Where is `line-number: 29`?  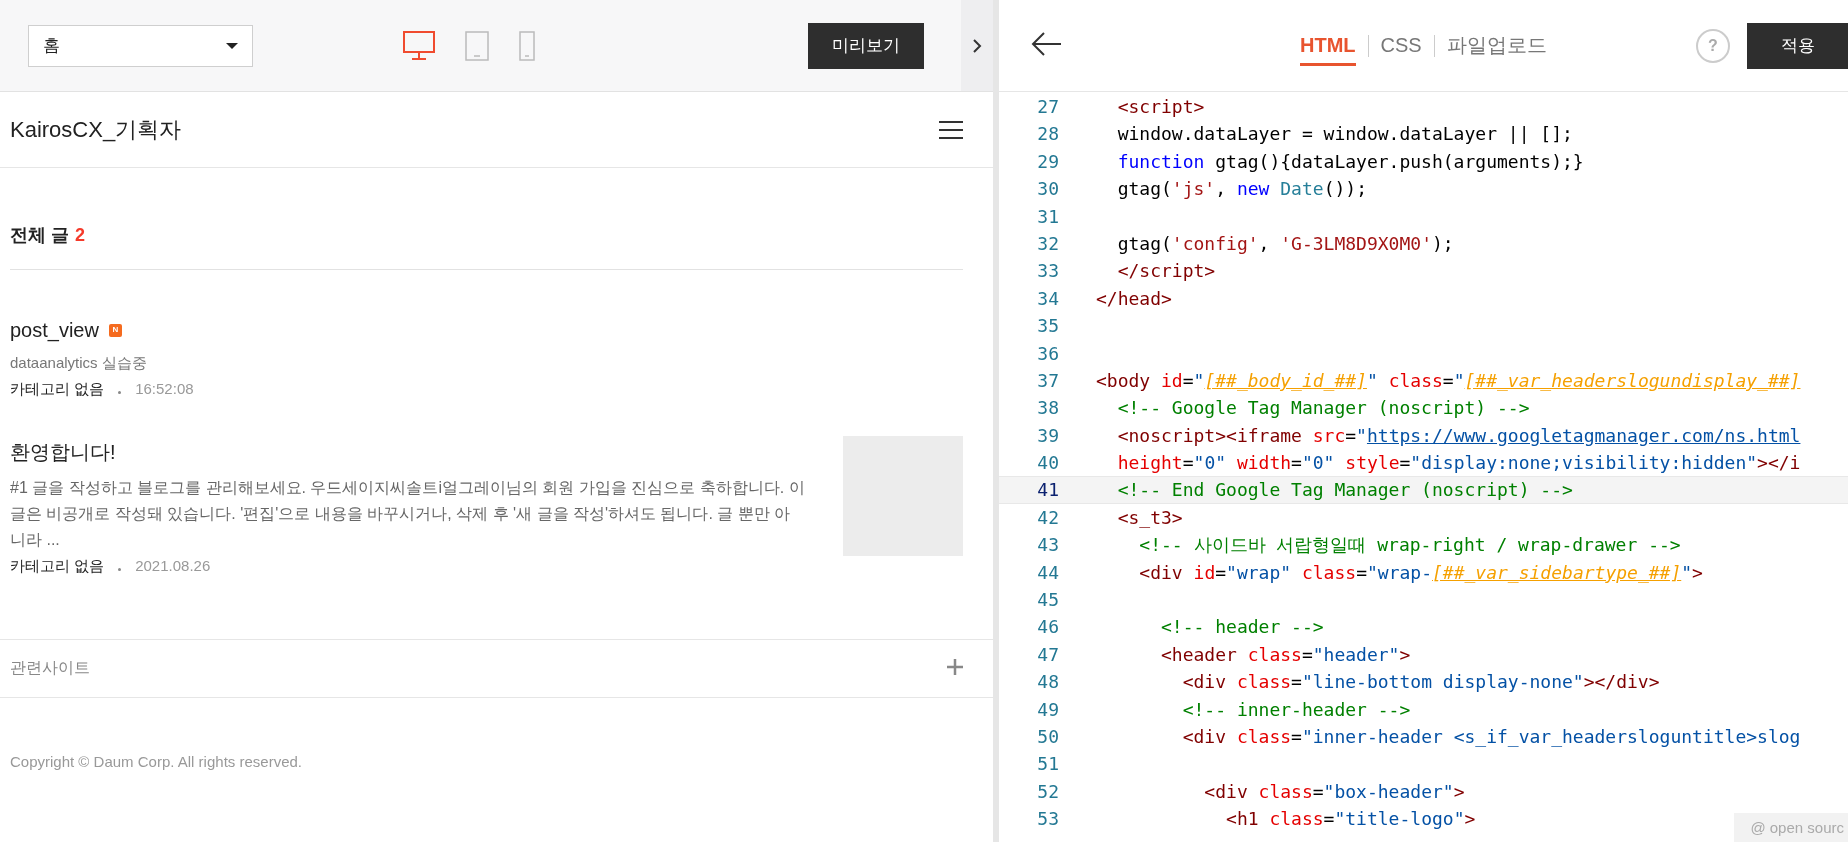
line-number: 29 is located at coordinates (1047, 161).